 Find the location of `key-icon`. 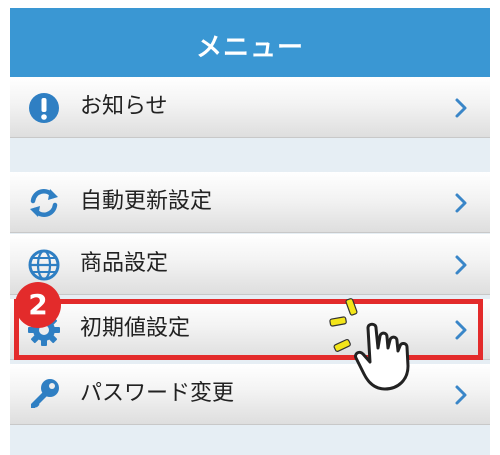

key-icon is located at coordinates (45, 393).